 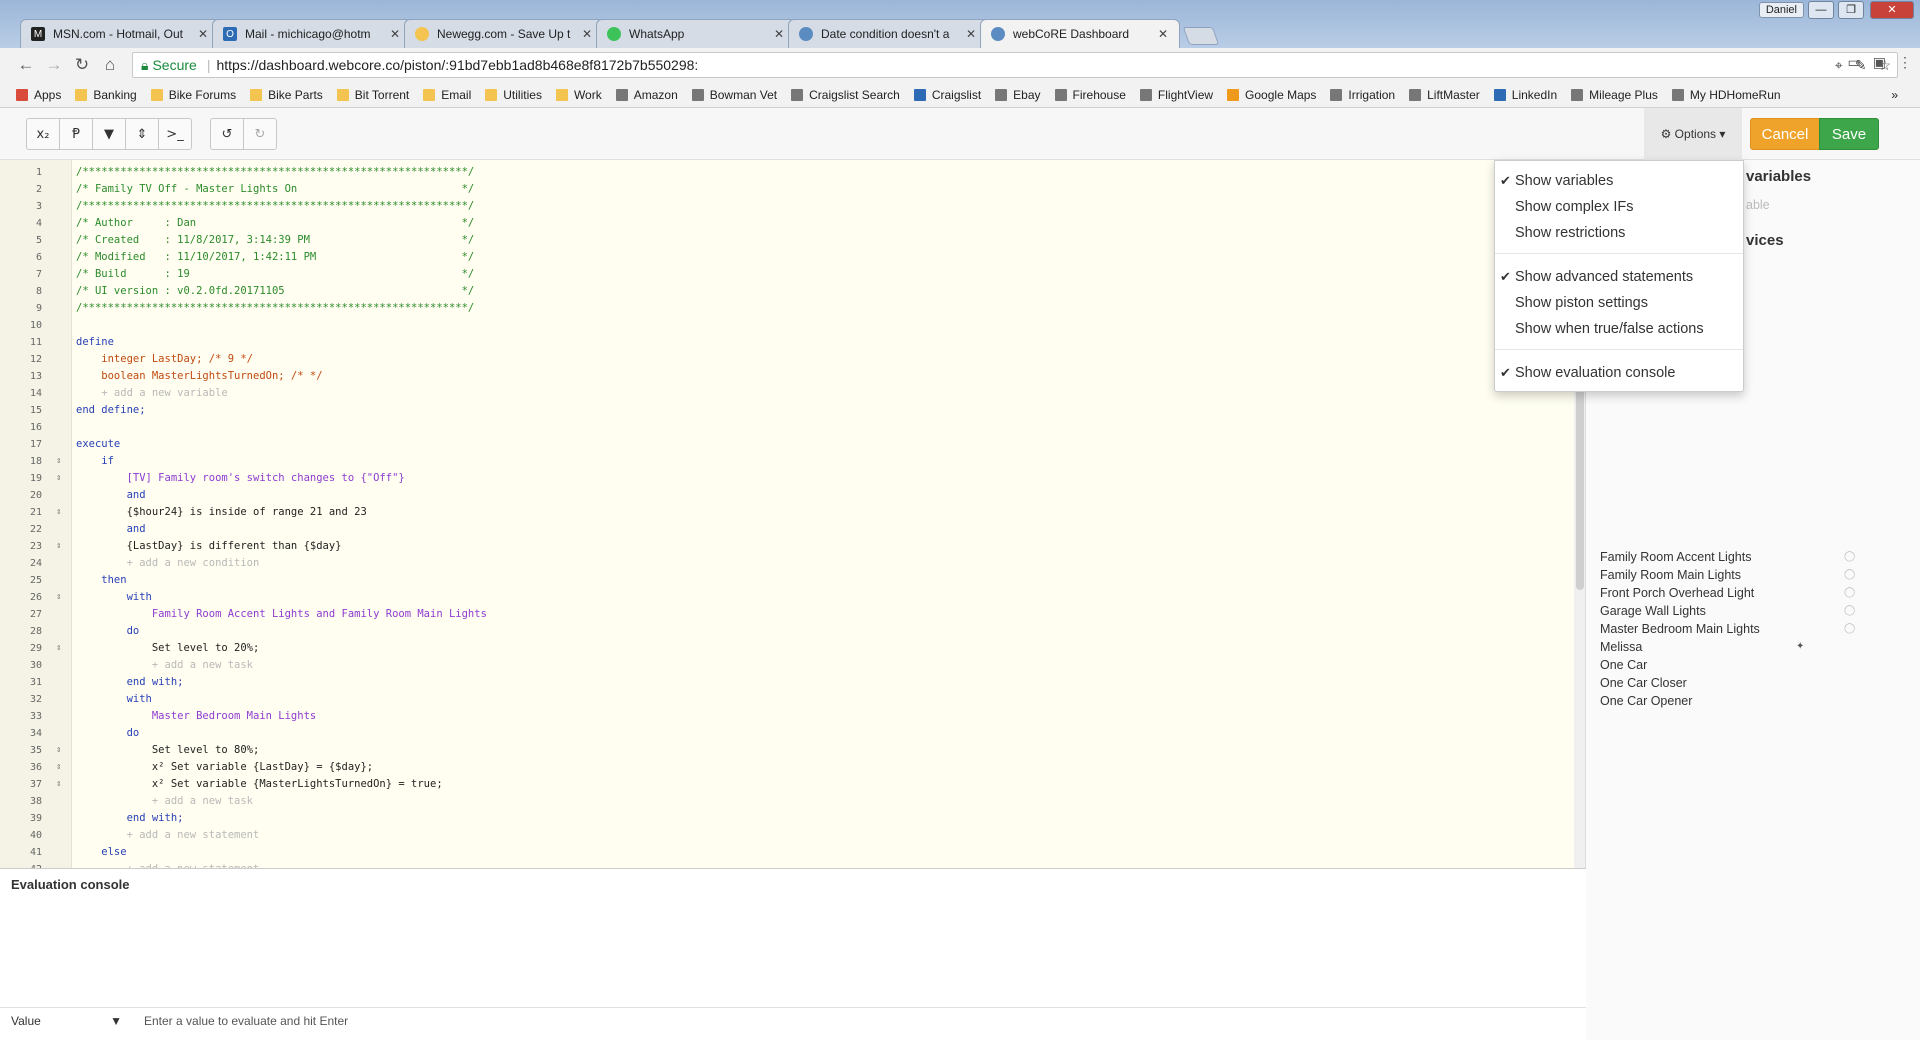 What do you see at coordinates (785, 716) in the screenshot?
I see `code-line: 33 Master Bedroom Main Lights` at bounding box center [785, 716].